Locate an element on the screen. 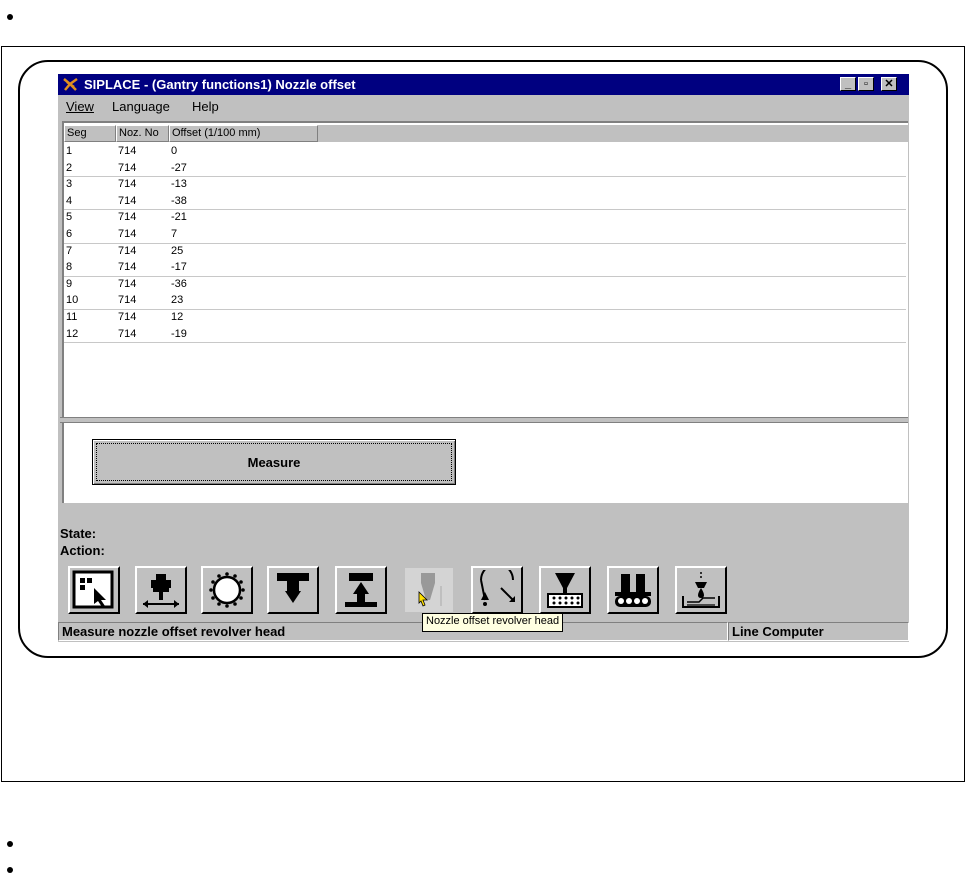 The image size is (967, 881). cell-offset: 25 is located at coordinates (177, 250).